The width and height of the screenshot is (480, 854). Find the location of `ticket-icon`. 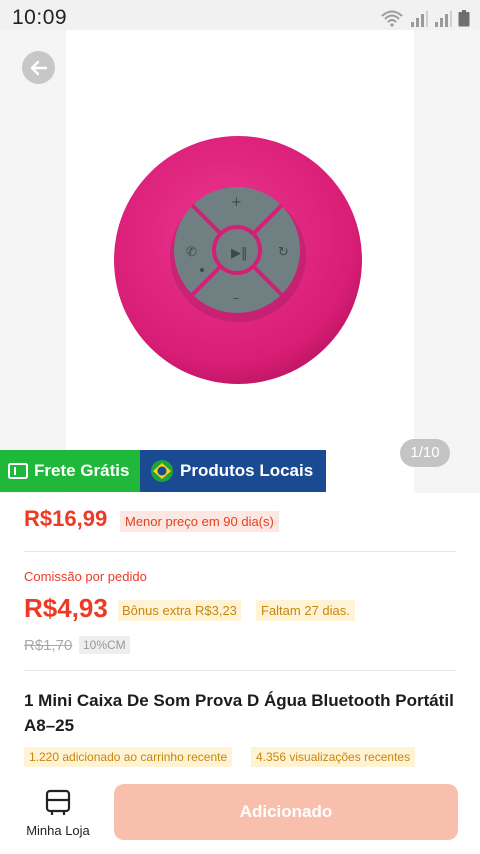

ticket-icon is located at coordinates (18, 471).